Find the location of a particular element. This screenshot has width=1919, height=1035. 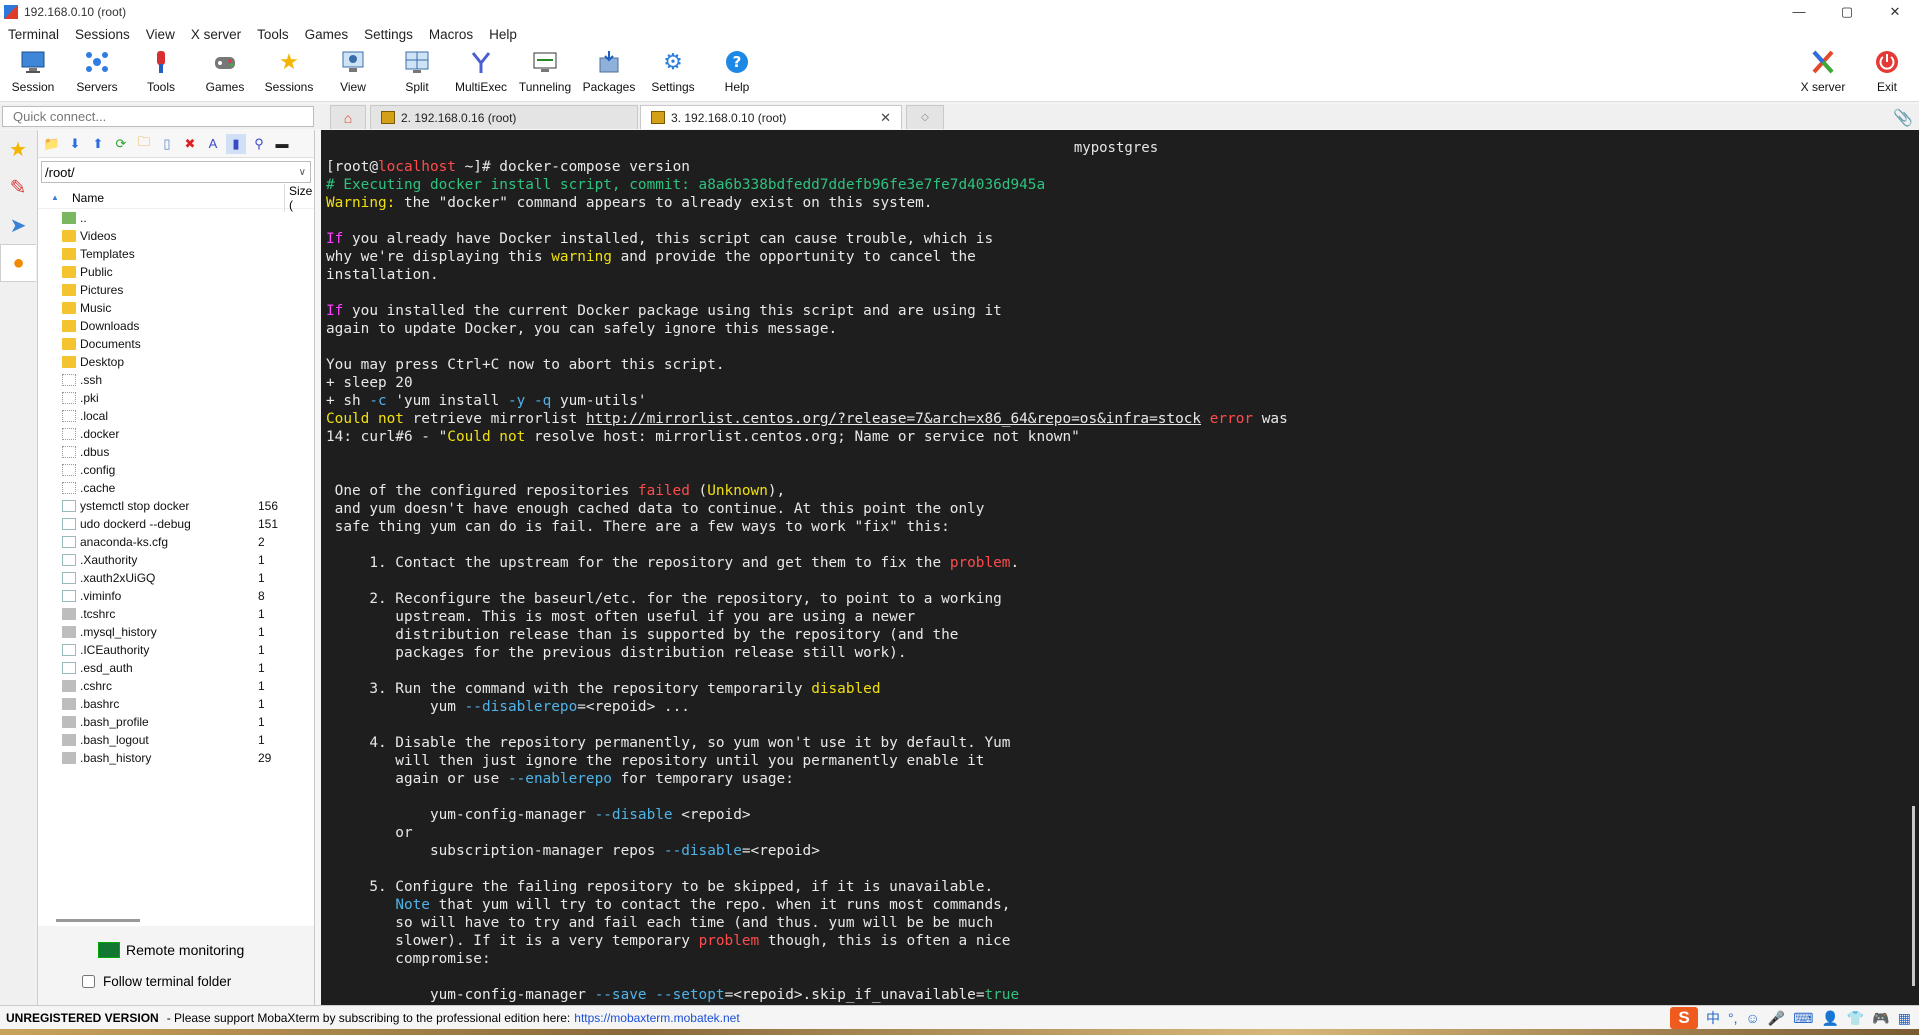

file-row: .ICEauthority 1 is located at coordinates (176, 650).